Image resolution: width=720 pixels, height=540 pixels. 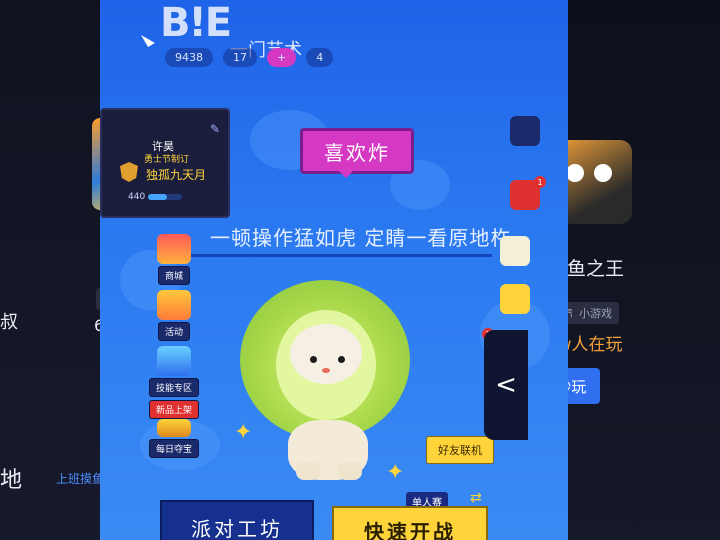 What do you see at coordinates (525, 131) in the screenshot?
I see `trophy-icon` at bounding box center [525, 131].